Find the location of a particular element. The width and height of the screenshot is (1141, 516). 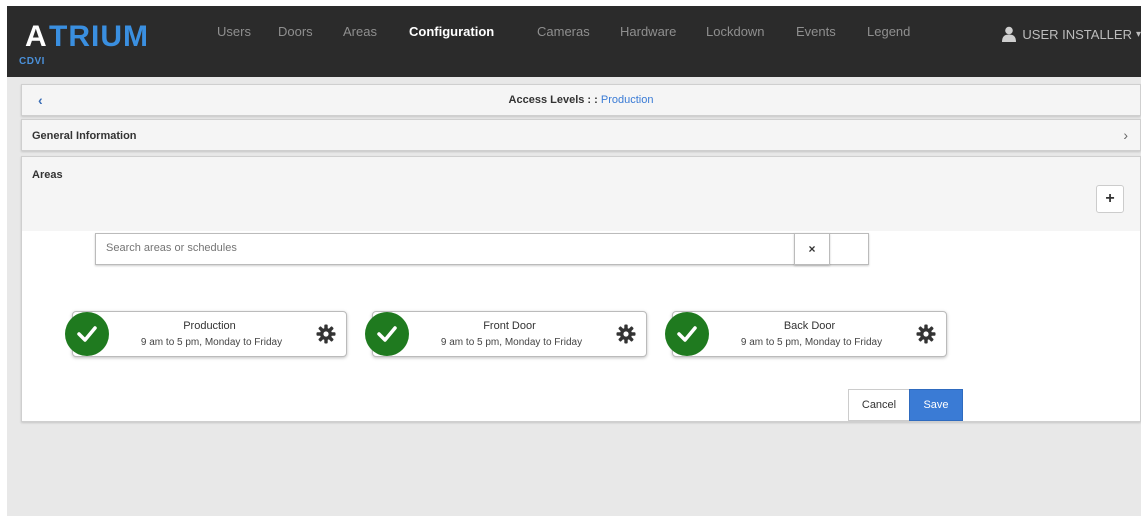

area-name: Front Door is located at coordinates (509, 326).